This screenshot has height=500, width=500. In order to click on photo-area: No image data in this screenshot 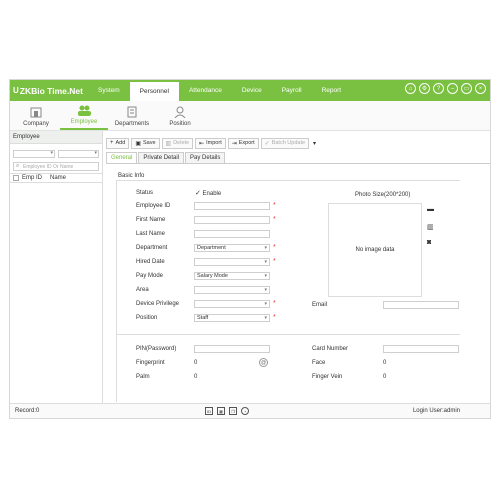, I will do `click(375, 250)`.